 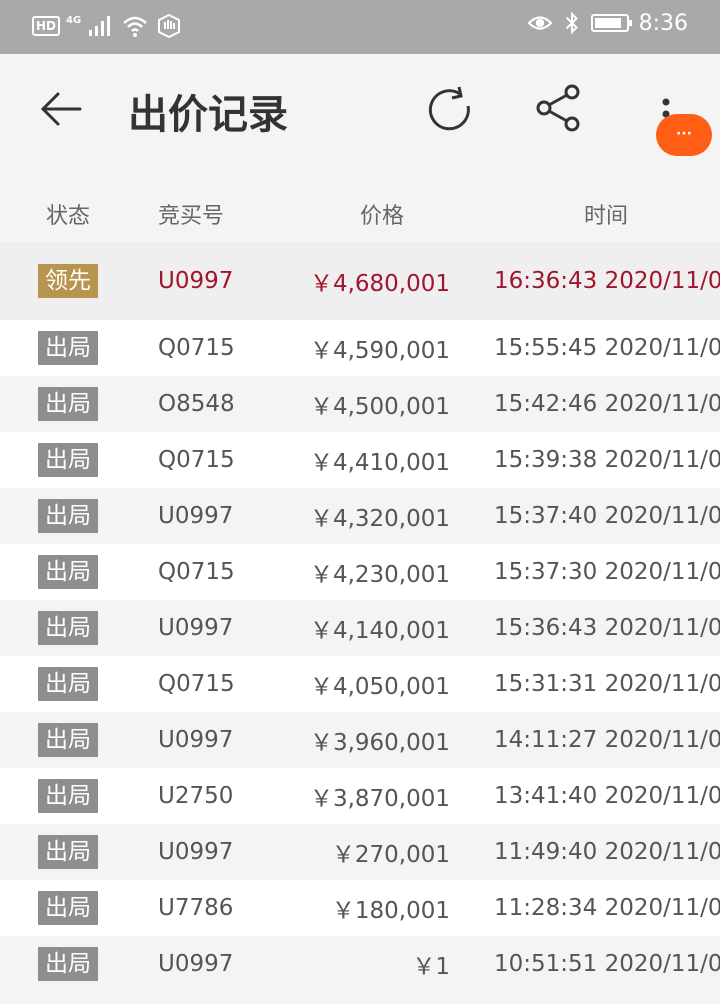 What do you see at coordinates (431, 967) in the screenshot?
I see `bid-price: ￥1` at bounding box center [431, 967].